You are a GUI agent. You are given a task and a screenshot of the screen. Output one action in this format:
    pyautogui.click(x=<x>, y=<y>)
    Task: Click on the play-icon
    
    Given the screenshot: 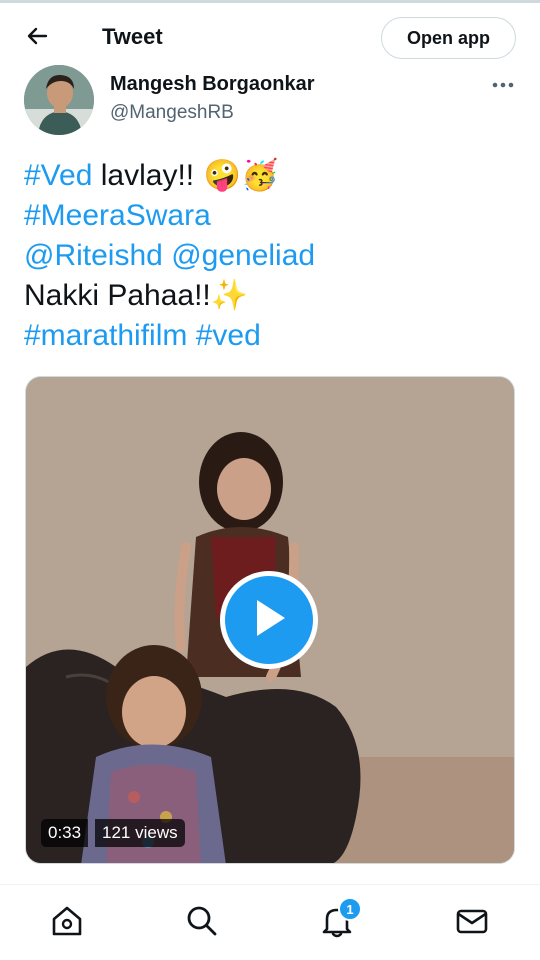 What is the action you would take?
    pyautogui.click(x=269, y=620)
    